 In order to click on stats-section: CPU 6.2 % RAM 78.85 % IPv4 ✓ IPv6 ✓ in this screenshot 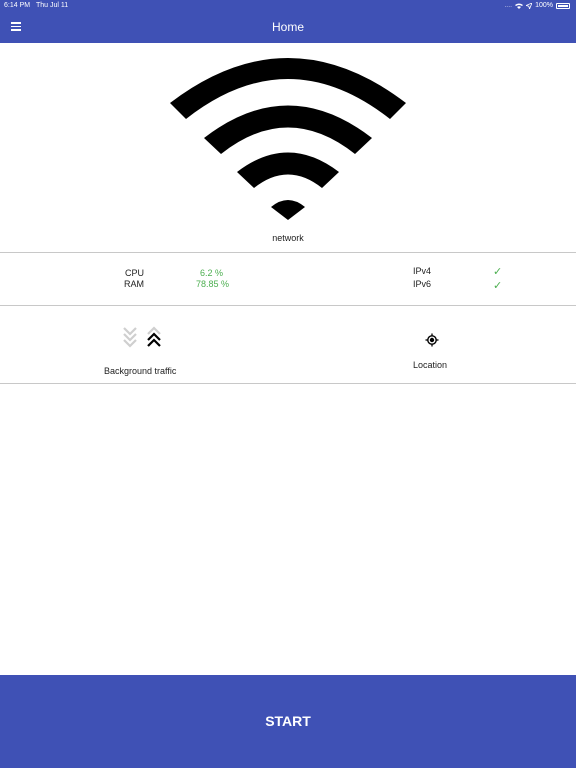, I will do `click(288, 279)`.